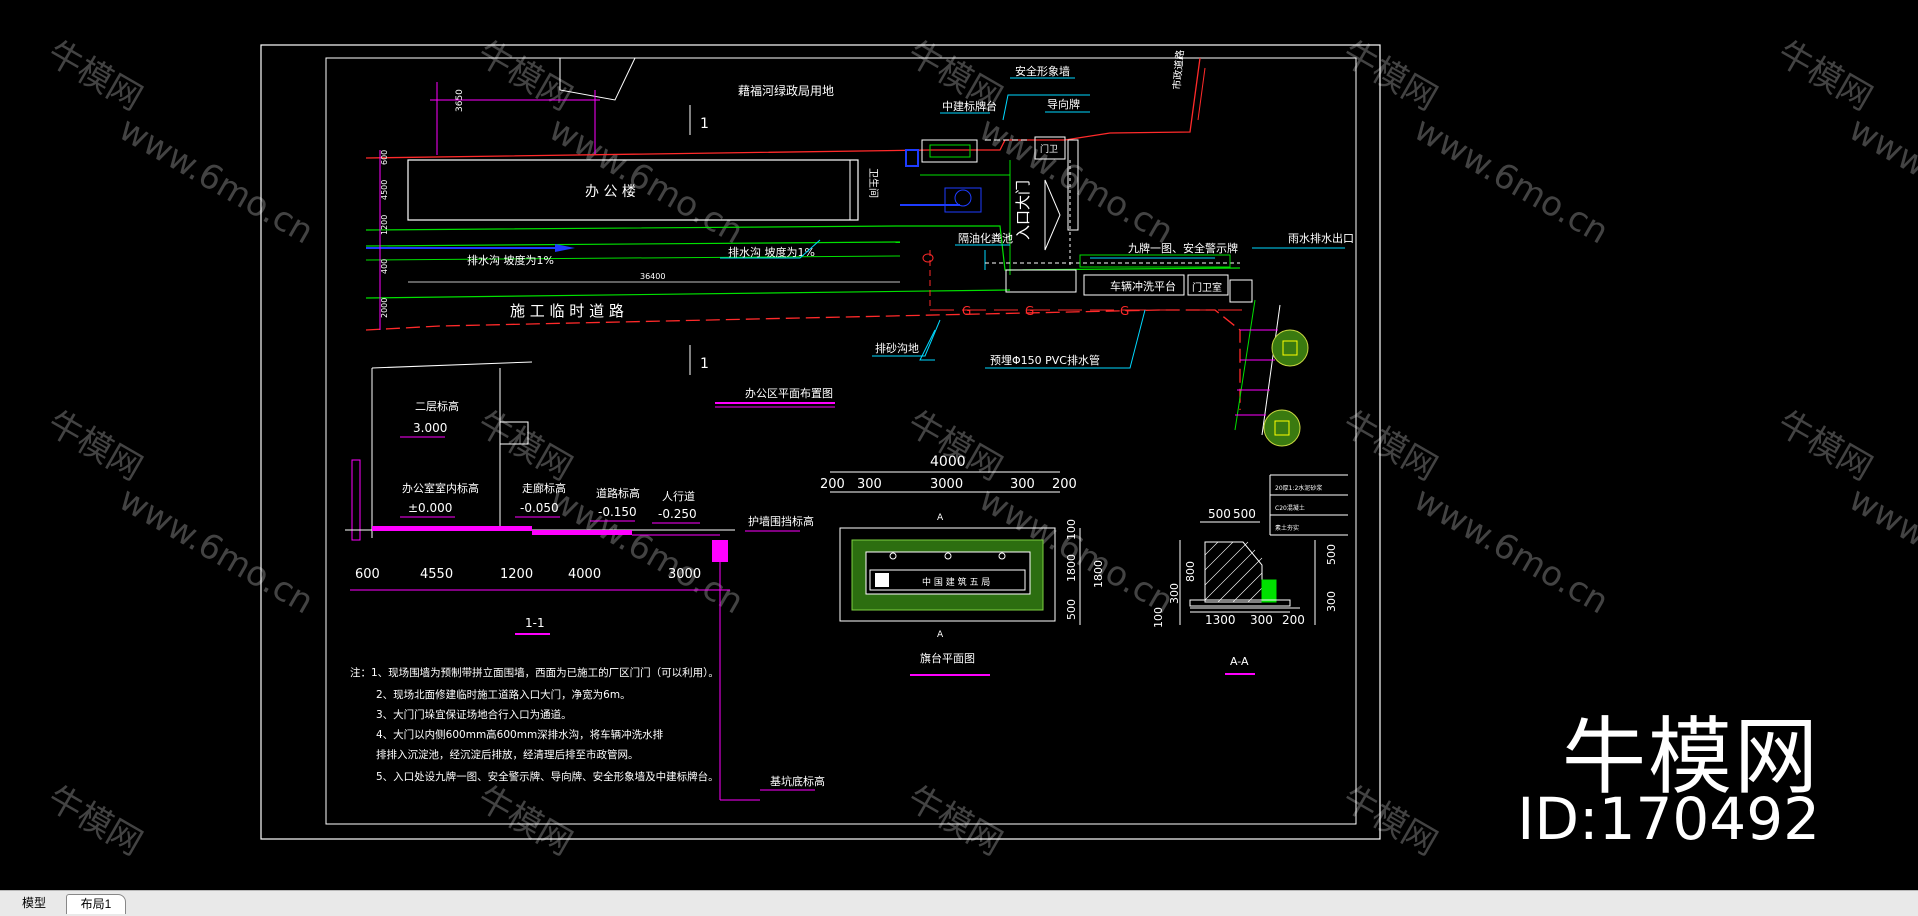  I want to click on watermark-id: ID:170492, so click(1668, 819).